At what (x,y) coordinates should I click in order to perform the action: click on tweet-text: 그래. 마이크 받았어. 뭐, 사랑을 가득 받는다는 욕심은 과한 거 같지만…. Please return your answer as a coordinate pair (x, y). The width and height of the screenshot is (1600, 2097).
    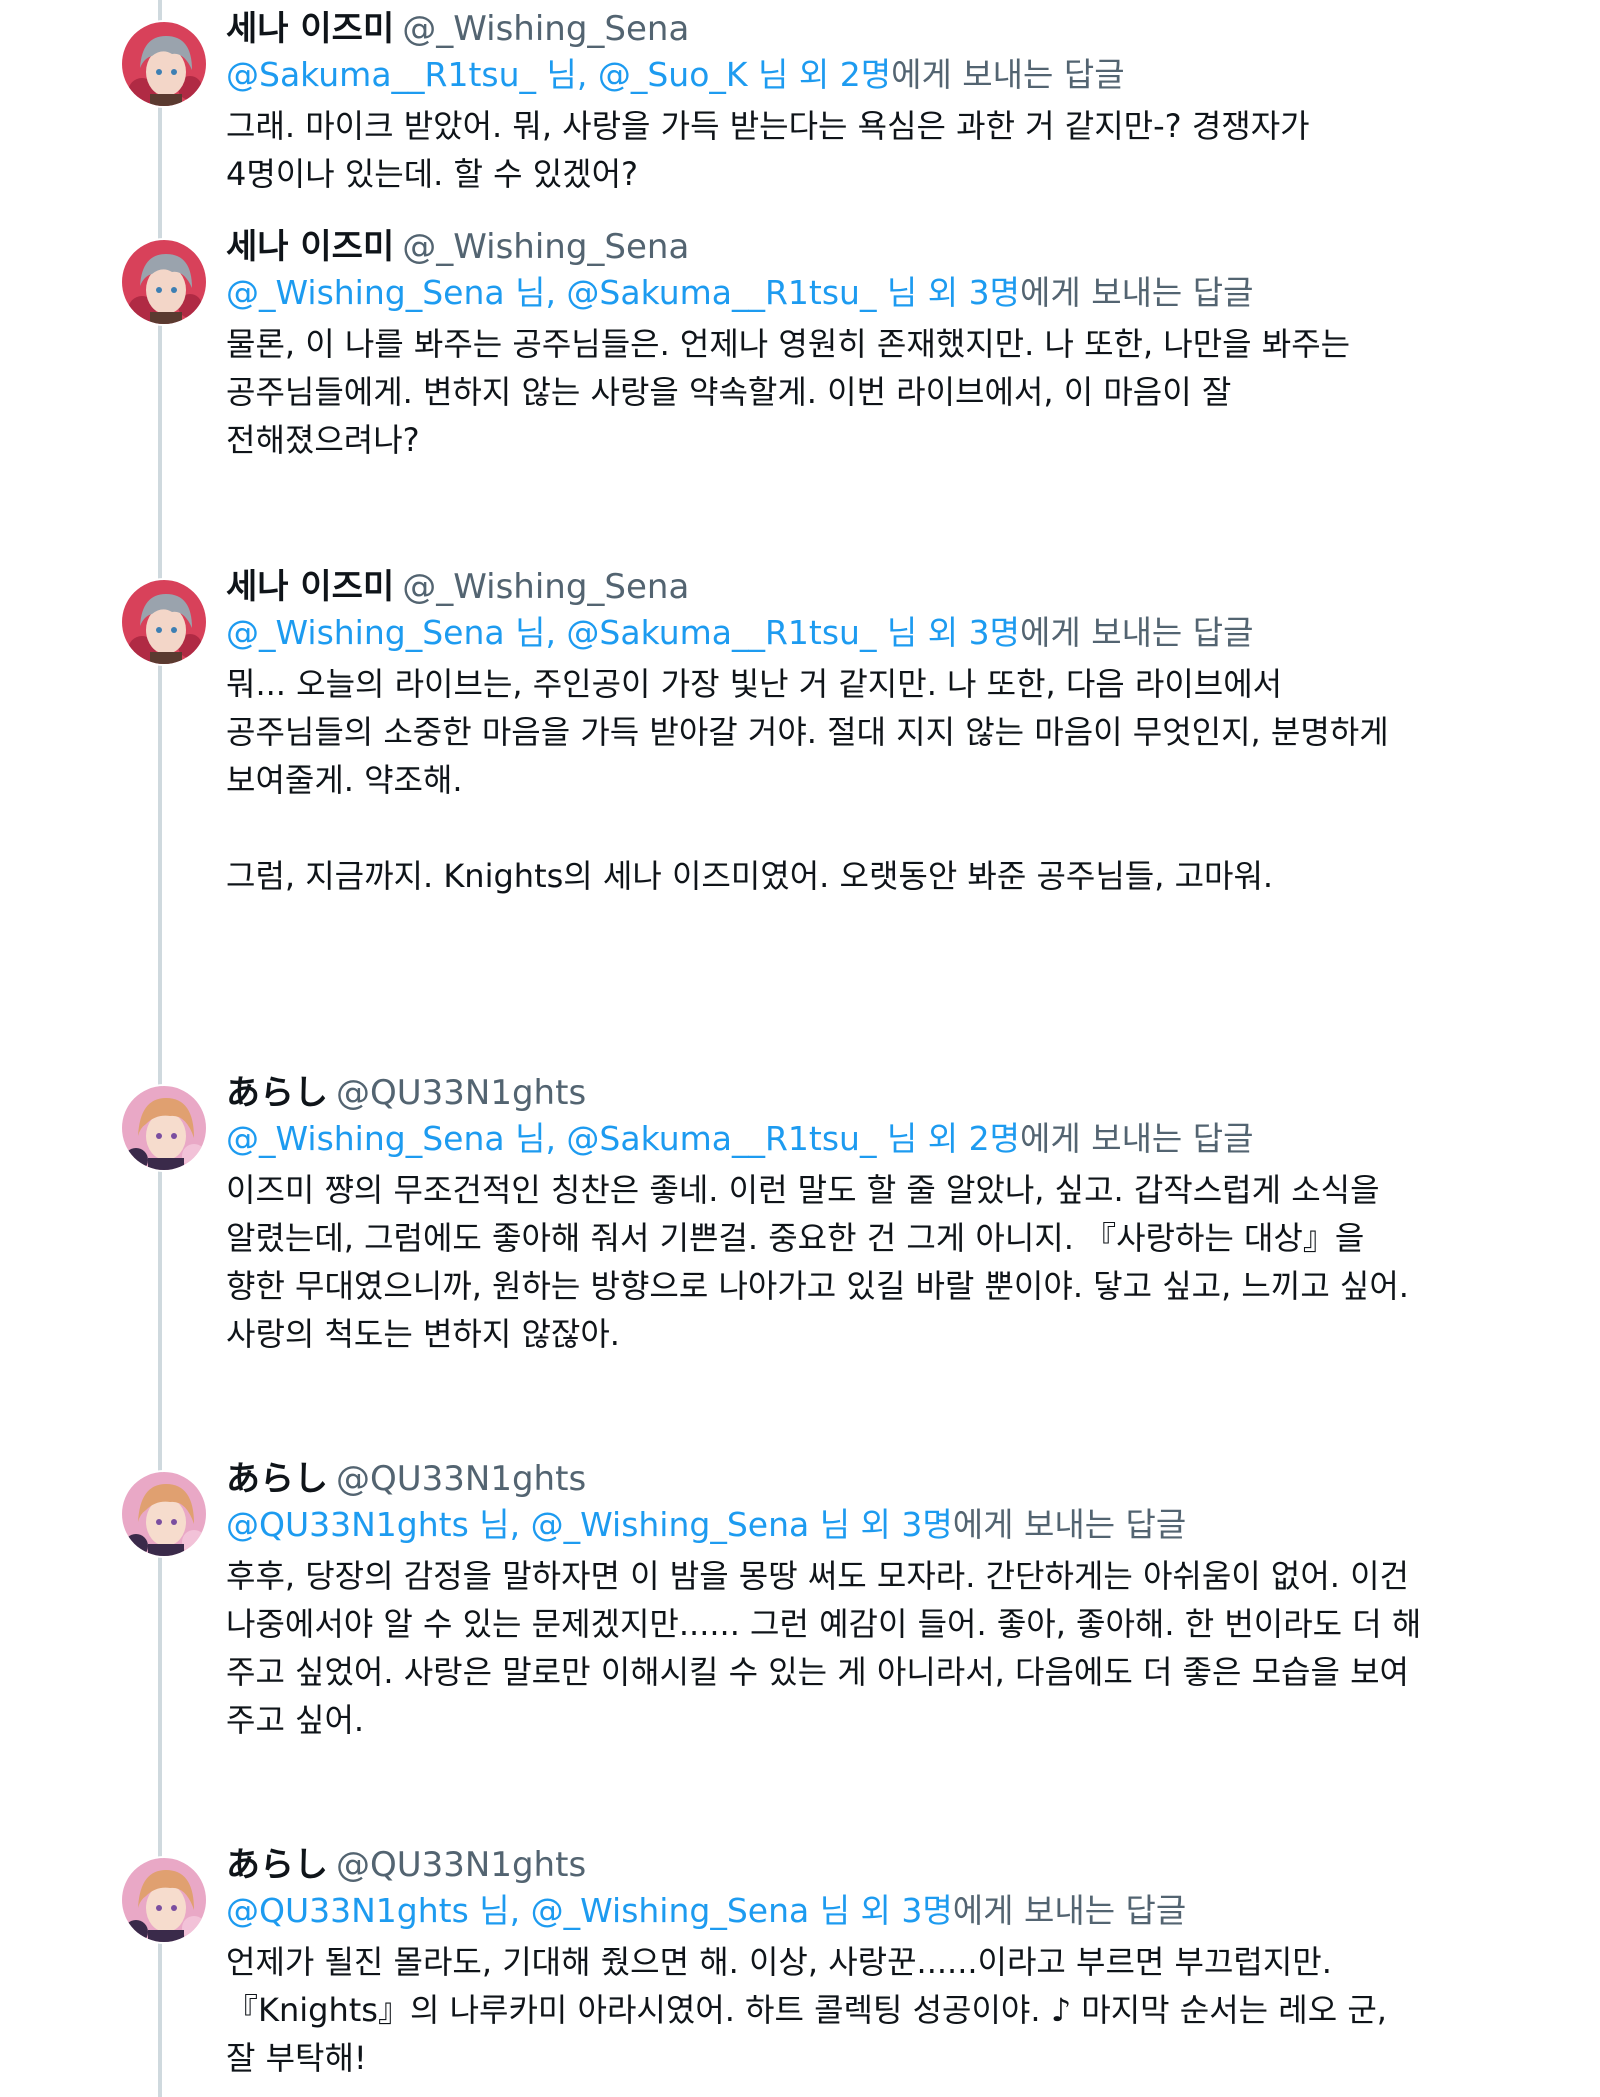
    Looking at the image, I should click on (768, 150).